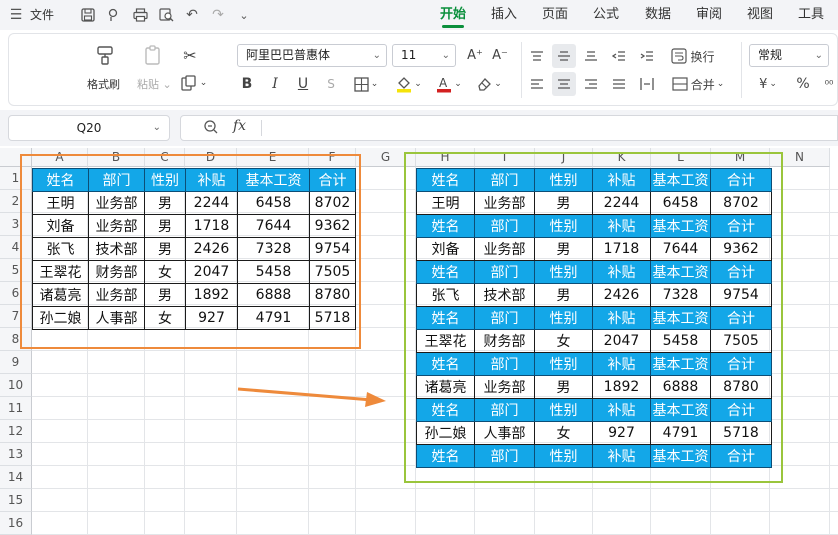 The image size is (838, 535). Describe the element at coordinates (453, 15) in the screenshot. I see `tab-home: 开始` at that location.